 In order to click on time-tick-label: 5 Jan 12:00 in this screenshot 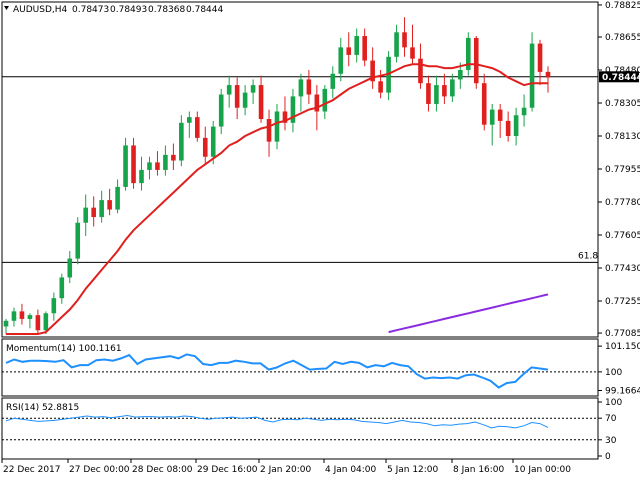, I will do `click(413, 470)`.